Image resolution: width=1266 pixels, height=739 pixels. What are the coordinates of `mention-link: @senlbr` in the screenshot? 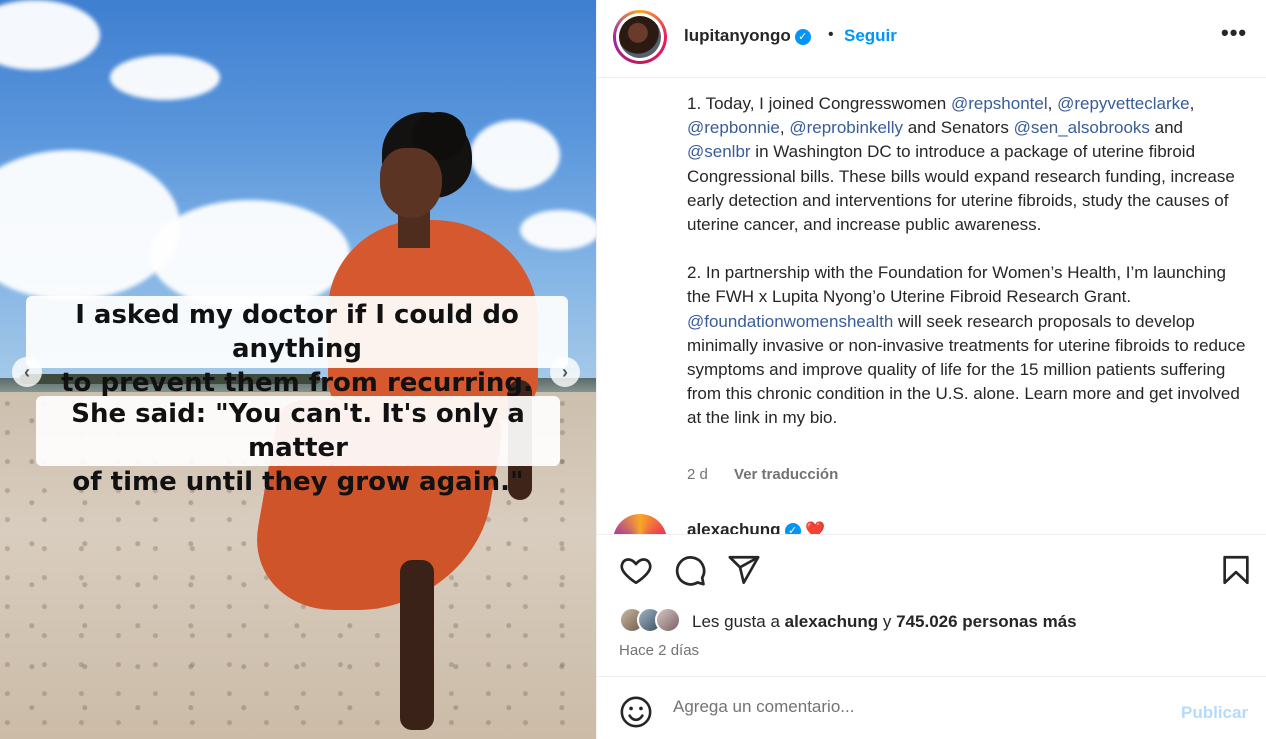 It's located at (719, 151).